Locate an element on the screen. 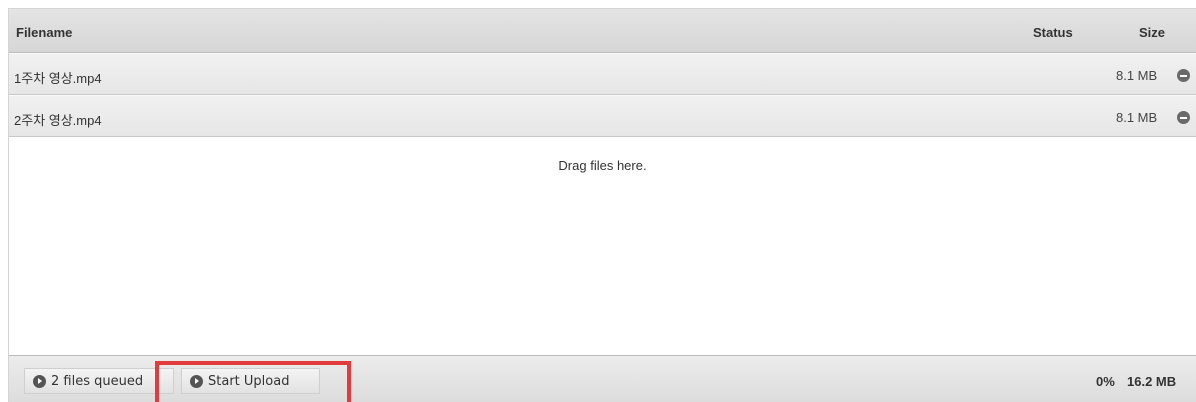 The image size is (1196, 402). file-name: 2주차 영상.mp4 is located at coordinates (58, 120).